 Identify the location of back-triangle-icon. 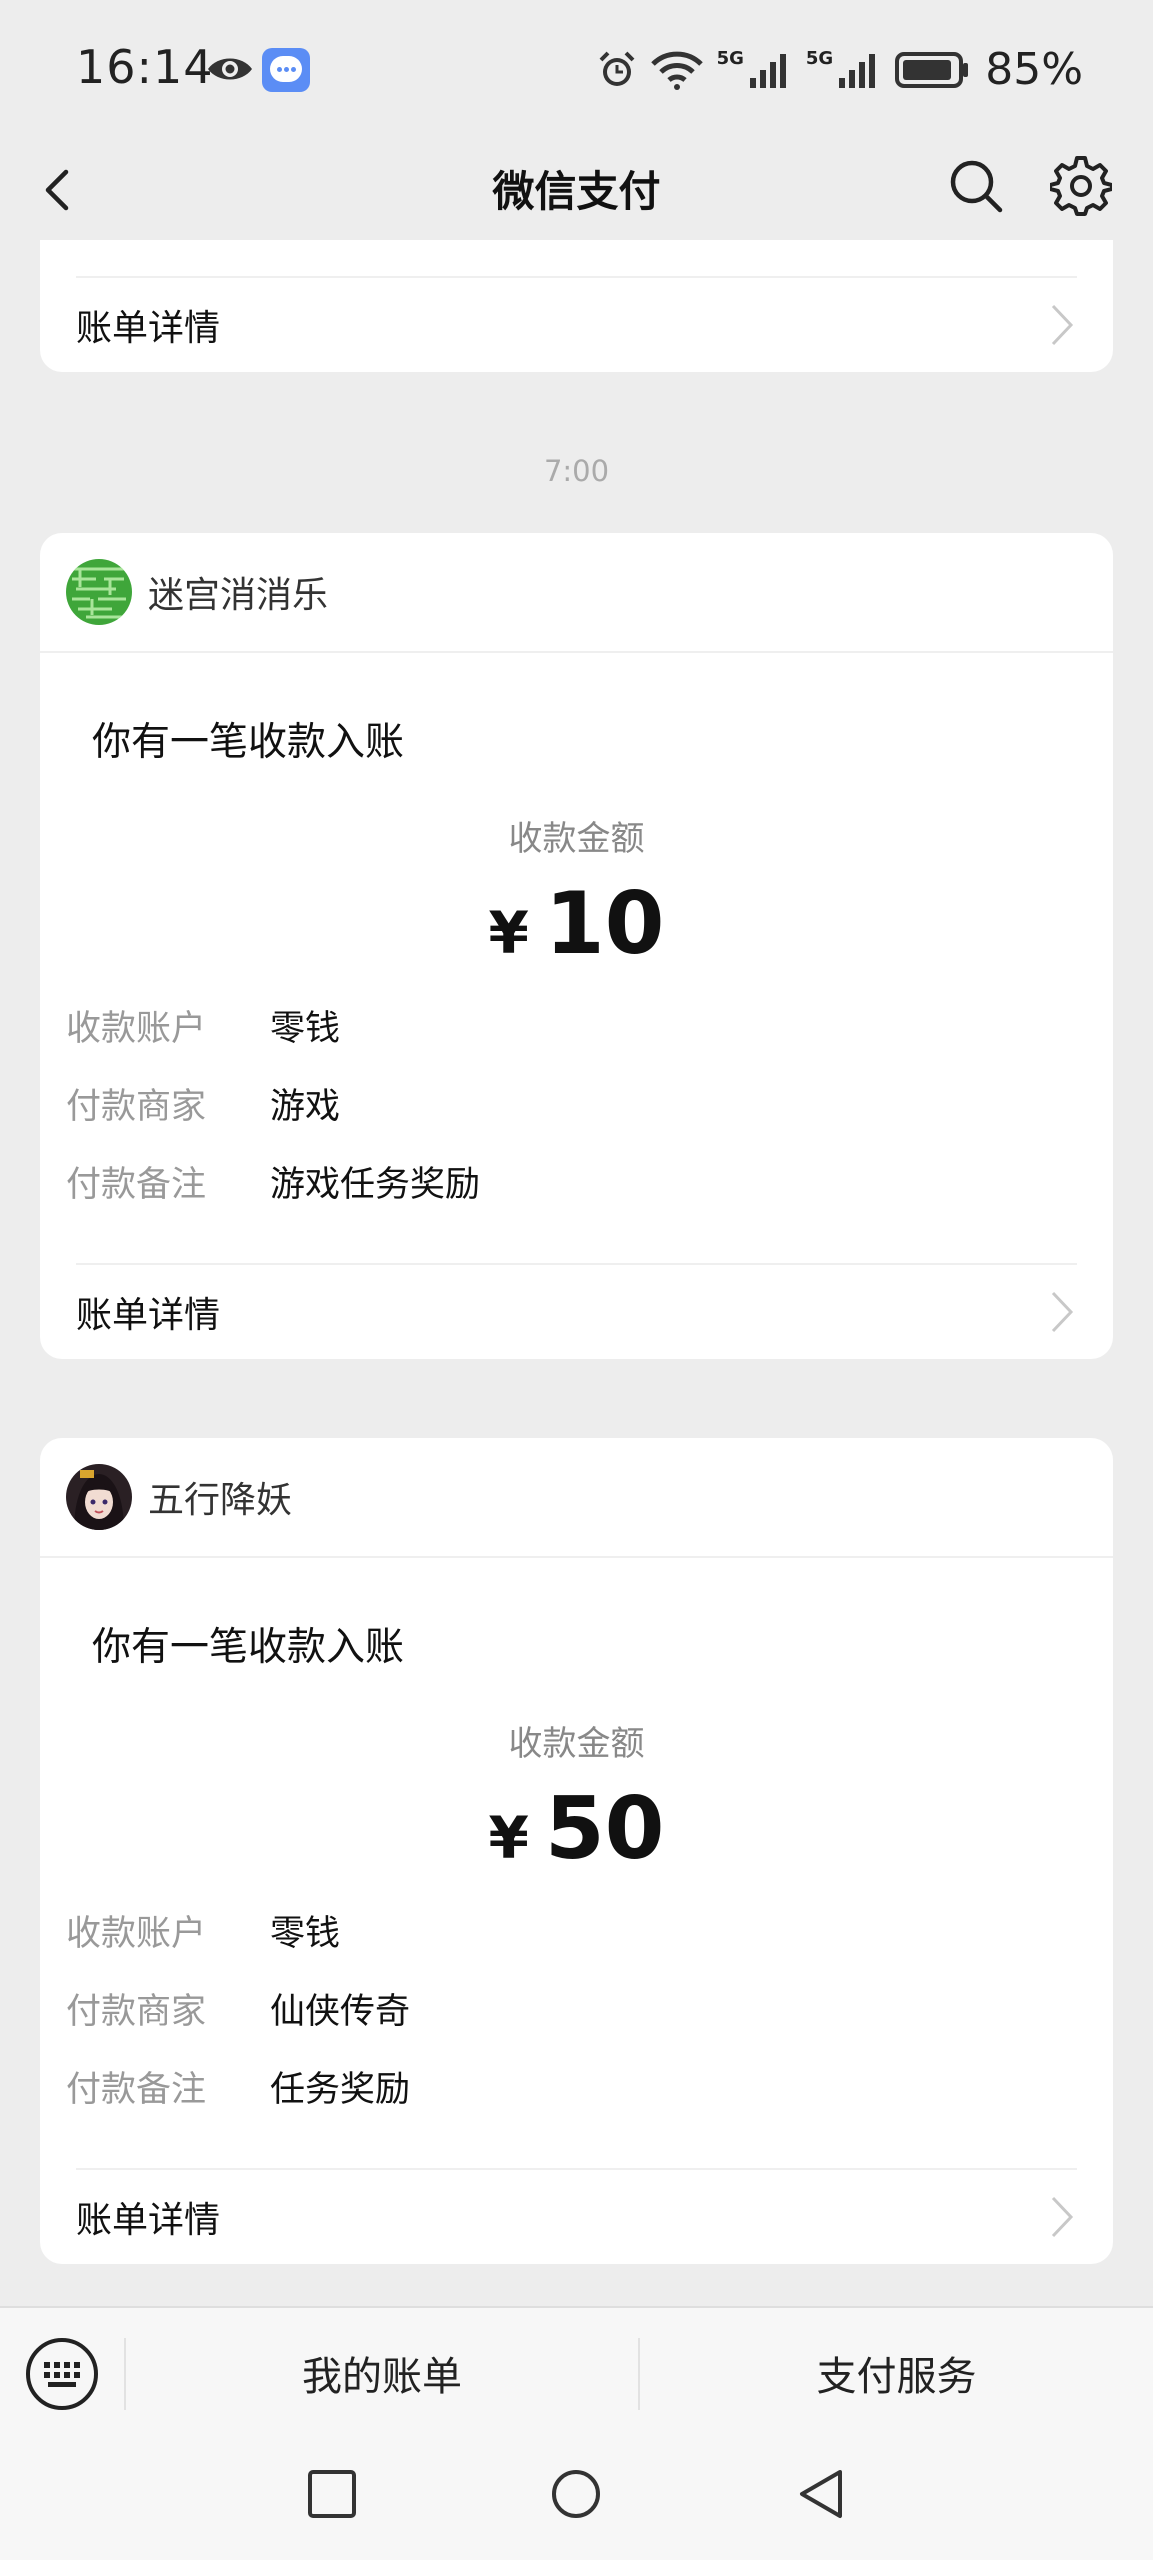
(822, 2494).